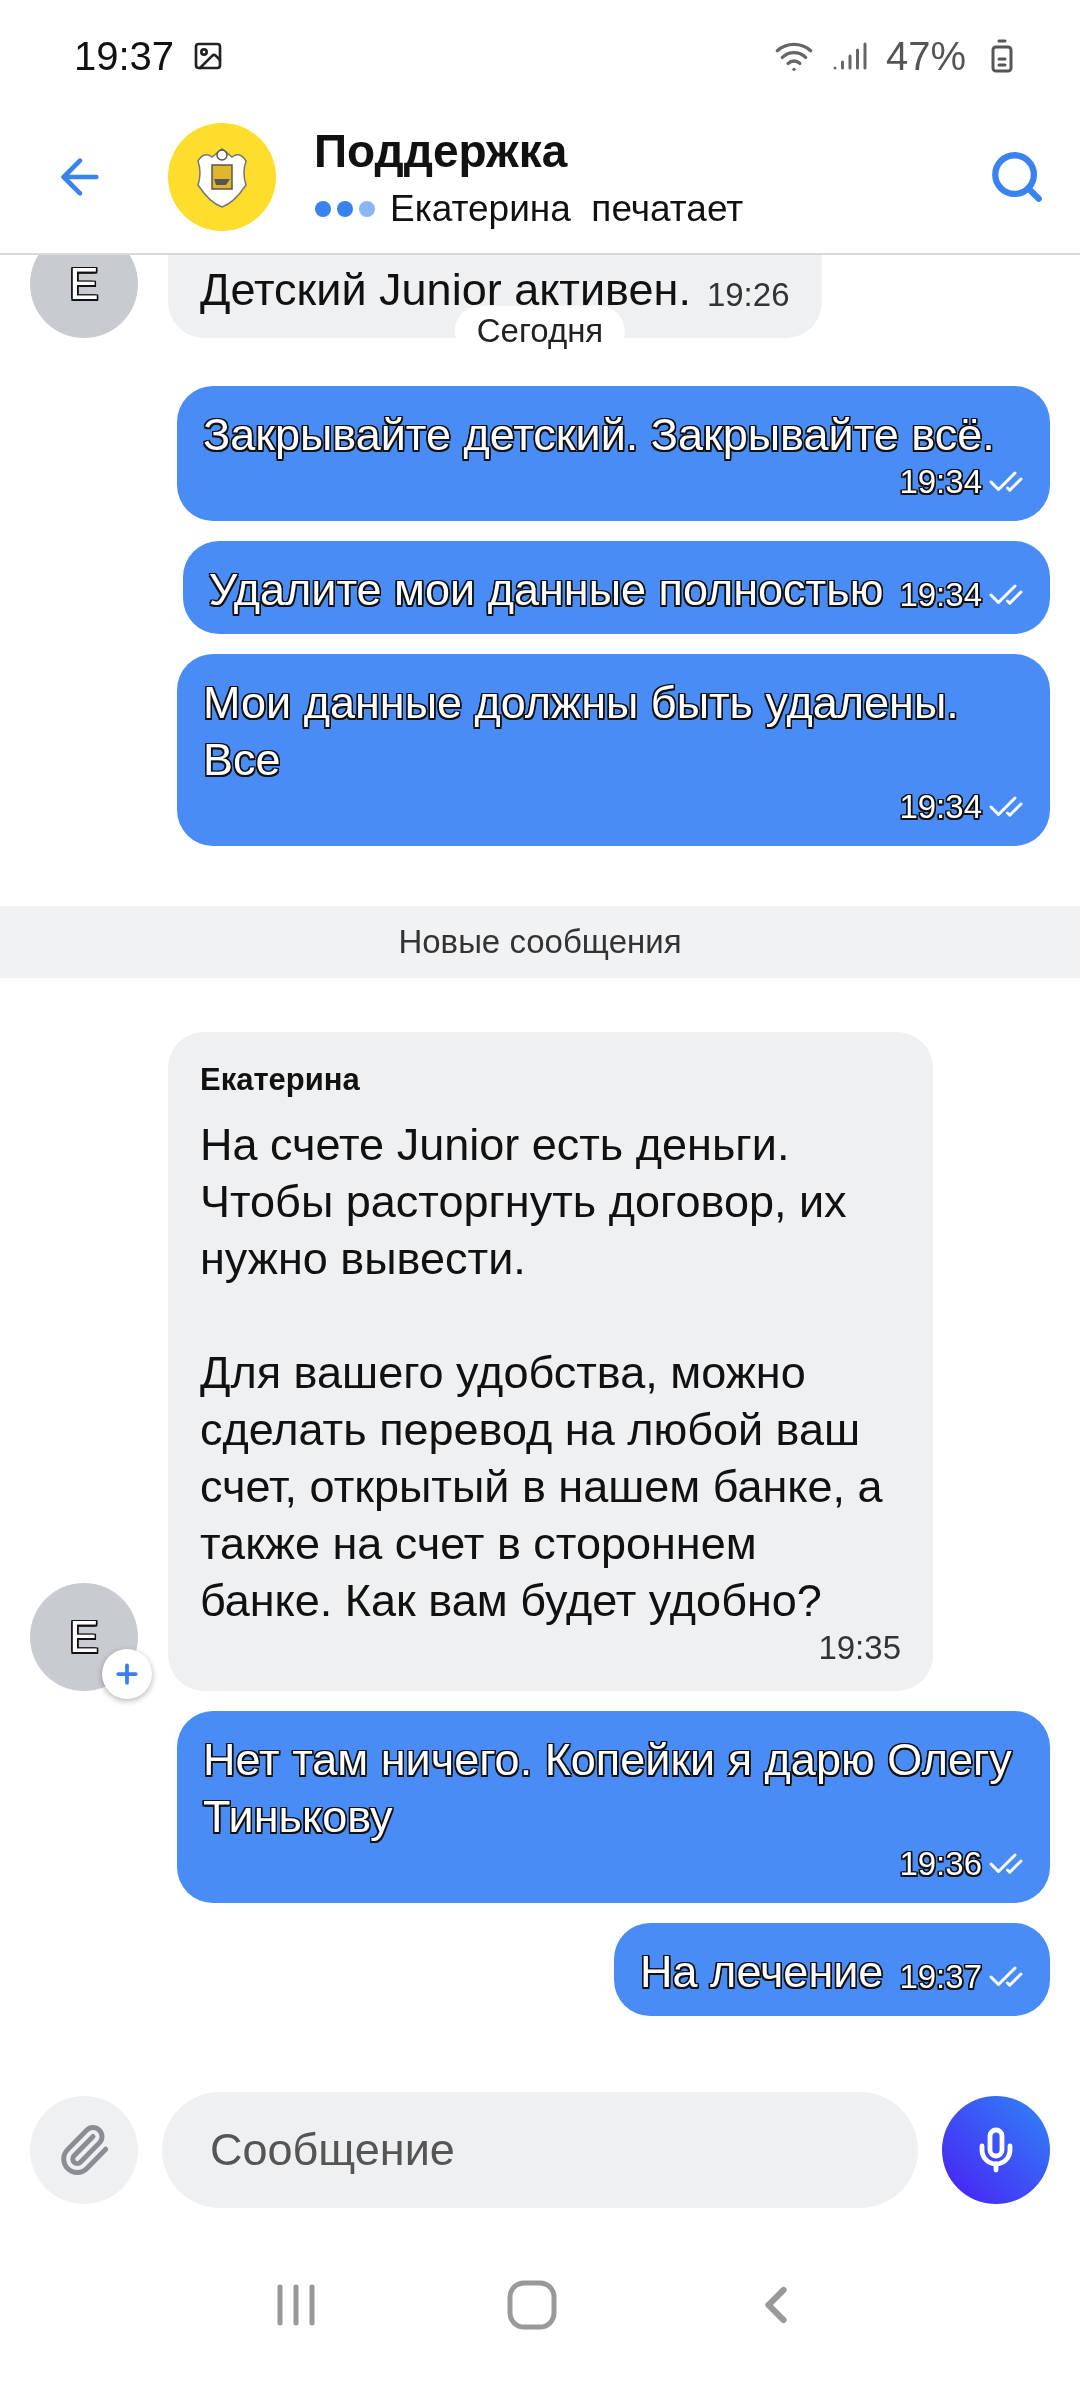  Describe the element at coordinates (524, 1202) in the screenshot. I see `message-text: На счете Junior есть деньги. Чтобы расторгнуть договор, их нужно вывести.` at that location.